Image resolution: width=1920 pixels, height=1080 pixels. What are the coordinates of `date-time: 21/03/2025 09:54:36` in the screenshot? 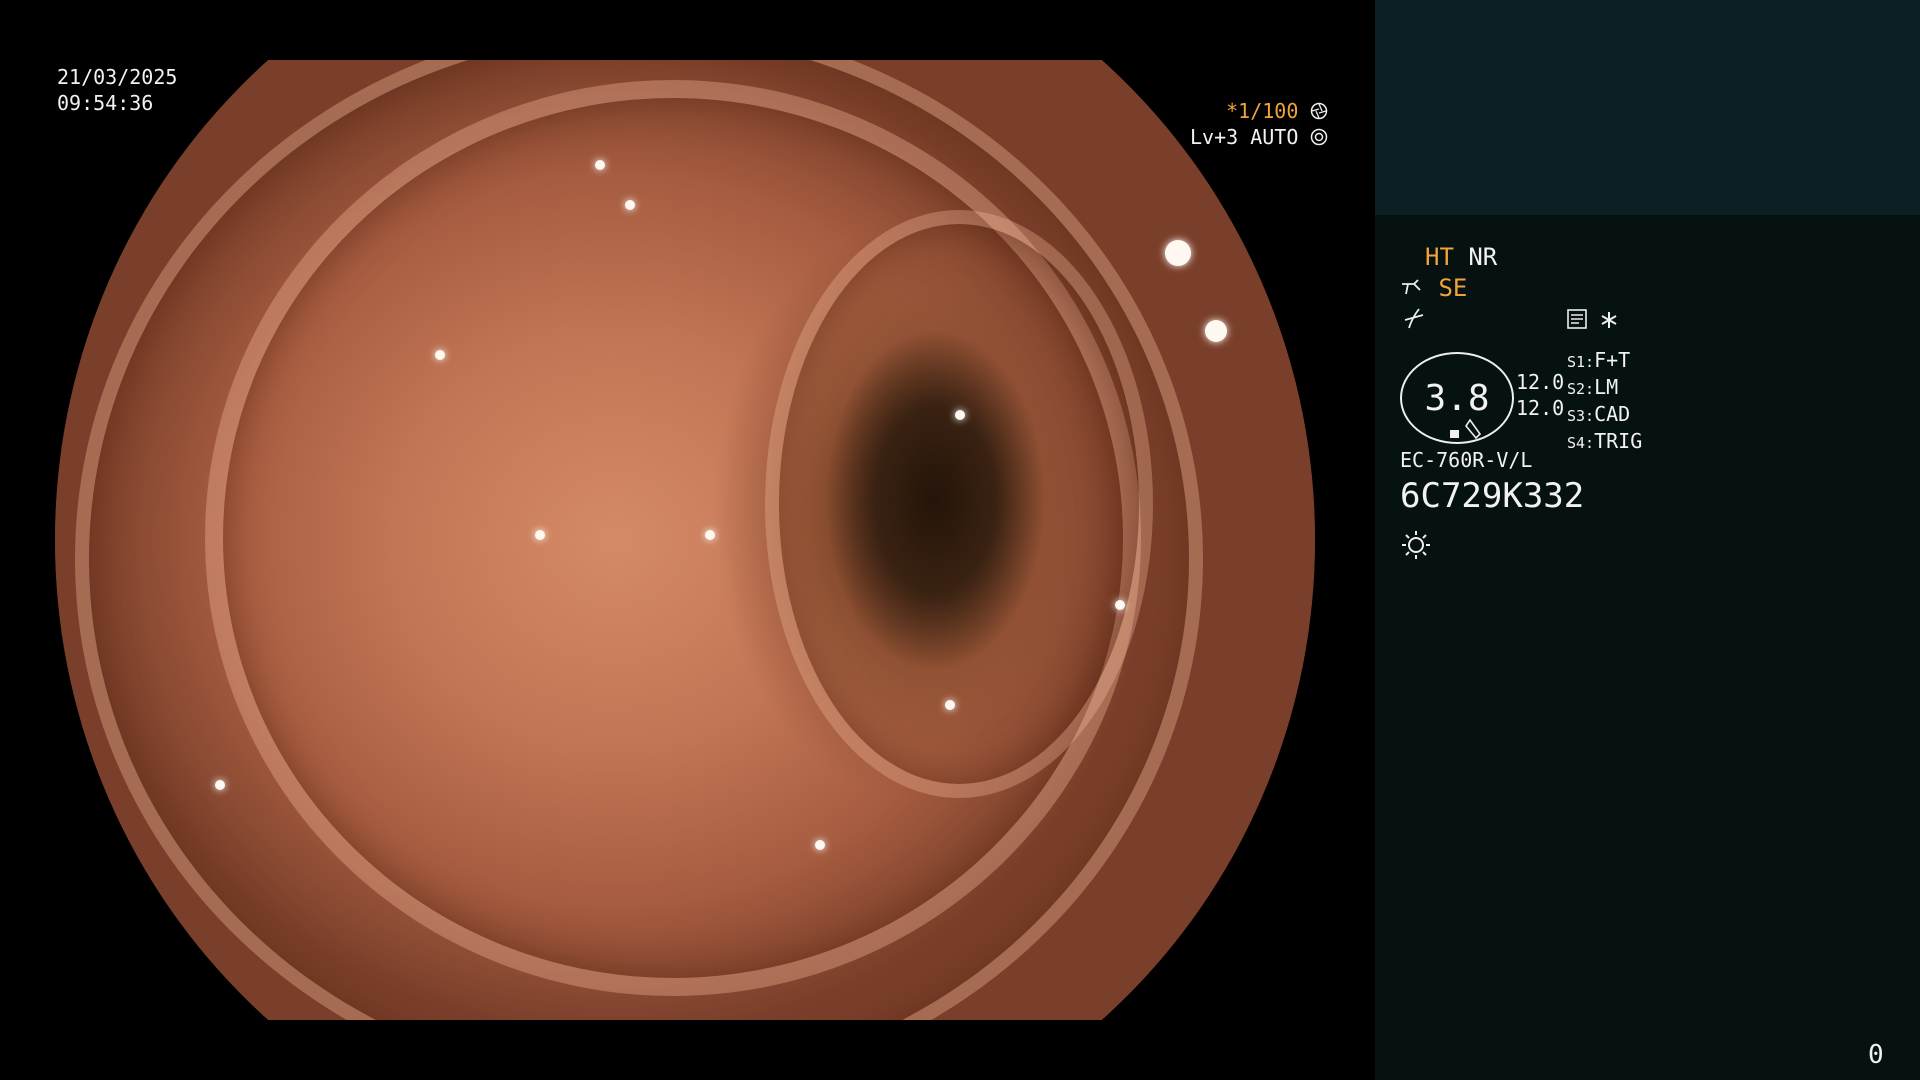 It's located at (117, 90).